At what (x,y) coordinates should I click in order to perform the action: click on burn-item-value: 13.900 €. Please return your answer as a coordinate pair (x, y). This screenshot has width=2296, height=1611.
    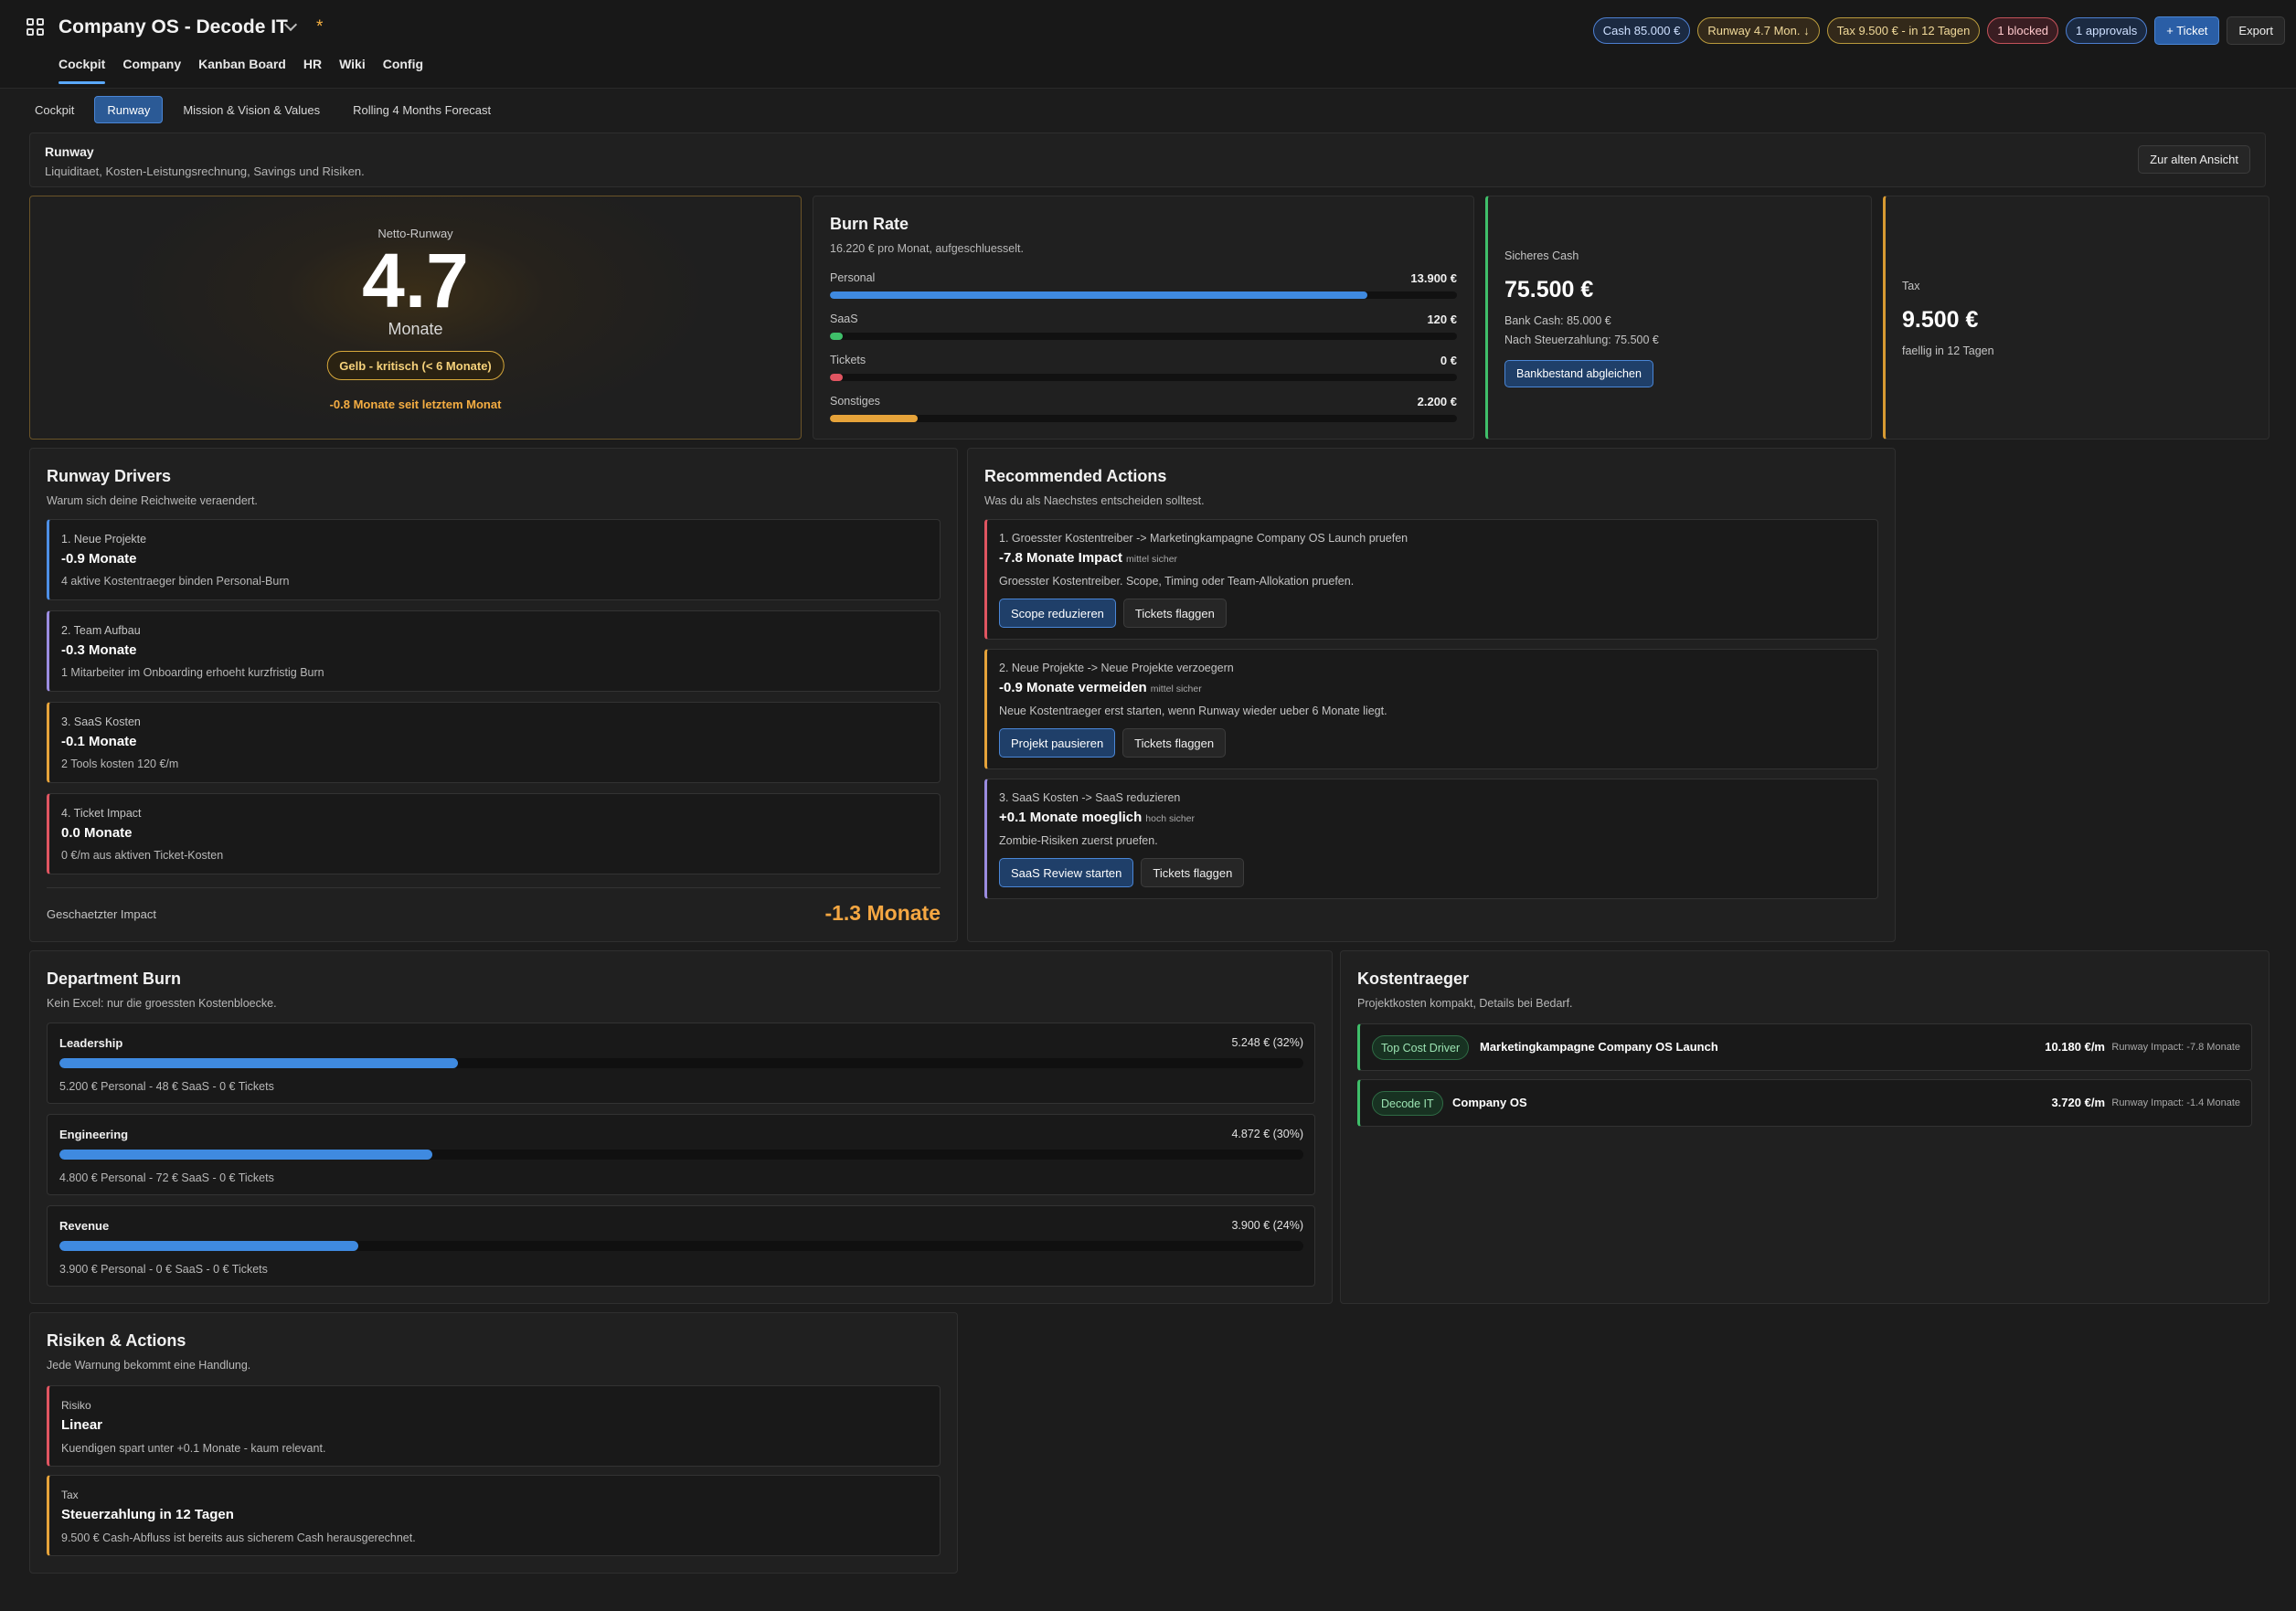
    Looking at the image, I should click on (1433, 278).